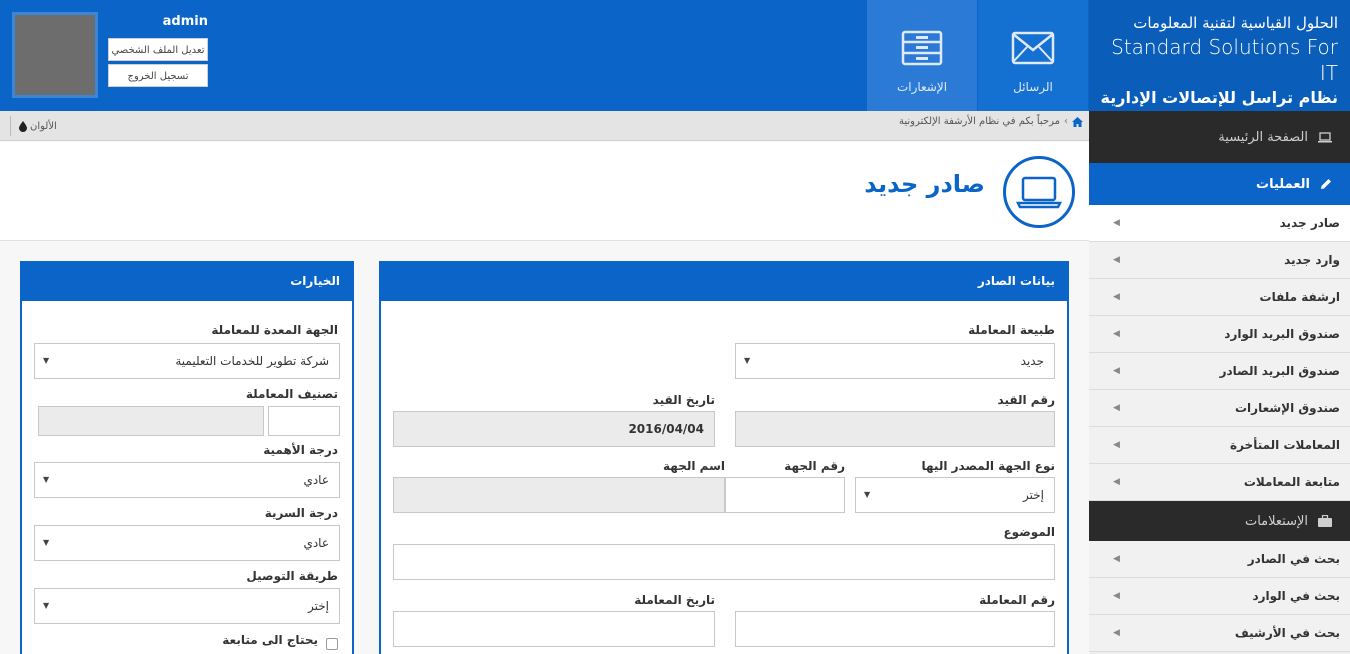  What do you see at coordinates (1219, 521) in the screenshot?
I see `sidebar-section-queries: الإستعلامات` at bounding box center [1219, 521].